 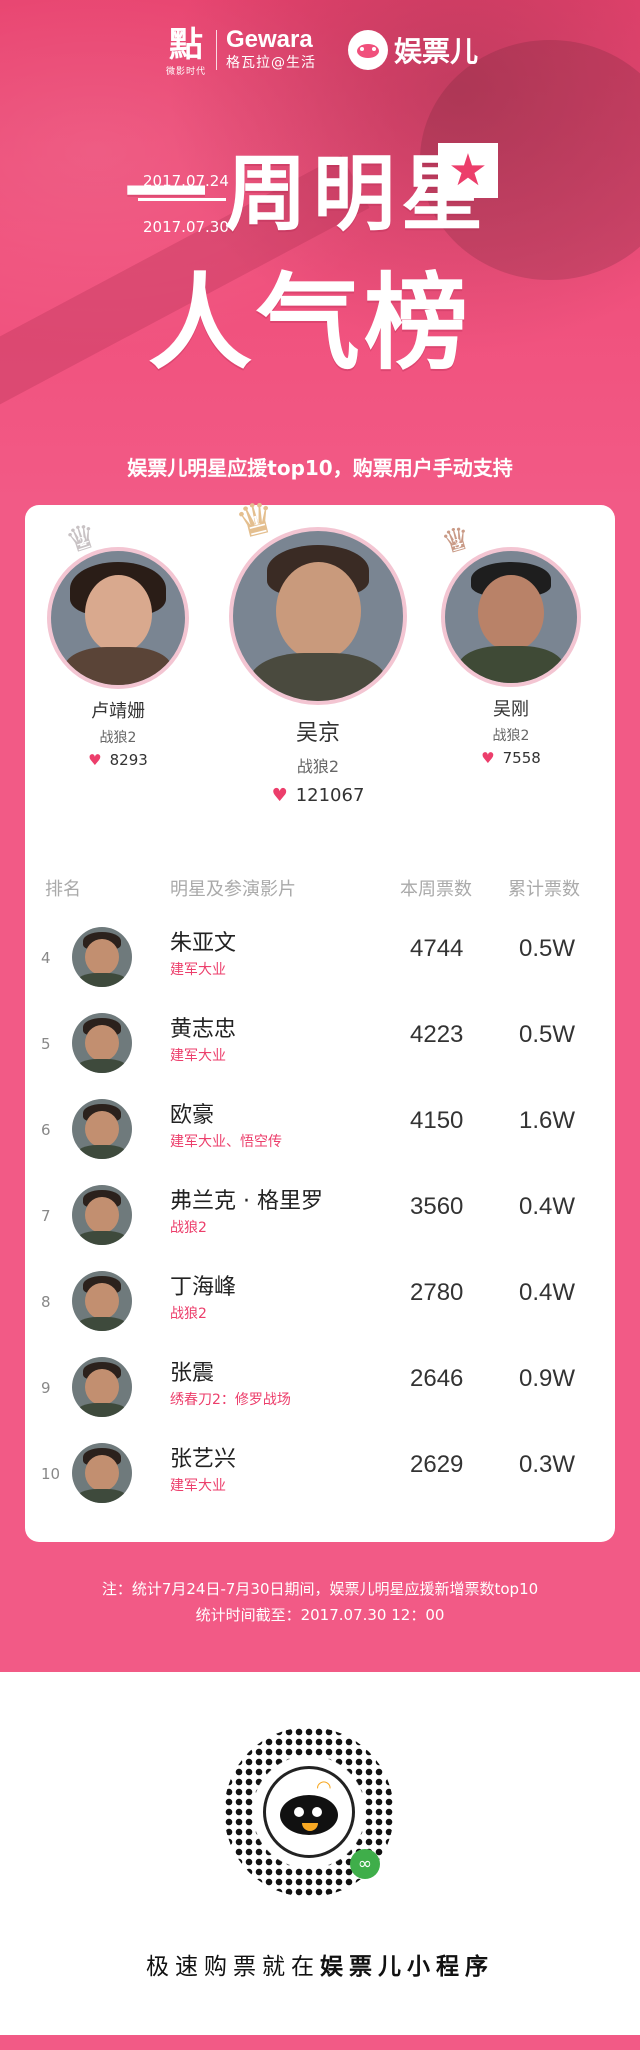 I want to click on row-star-name: 张艺兴, so click(x=203, y=1459).